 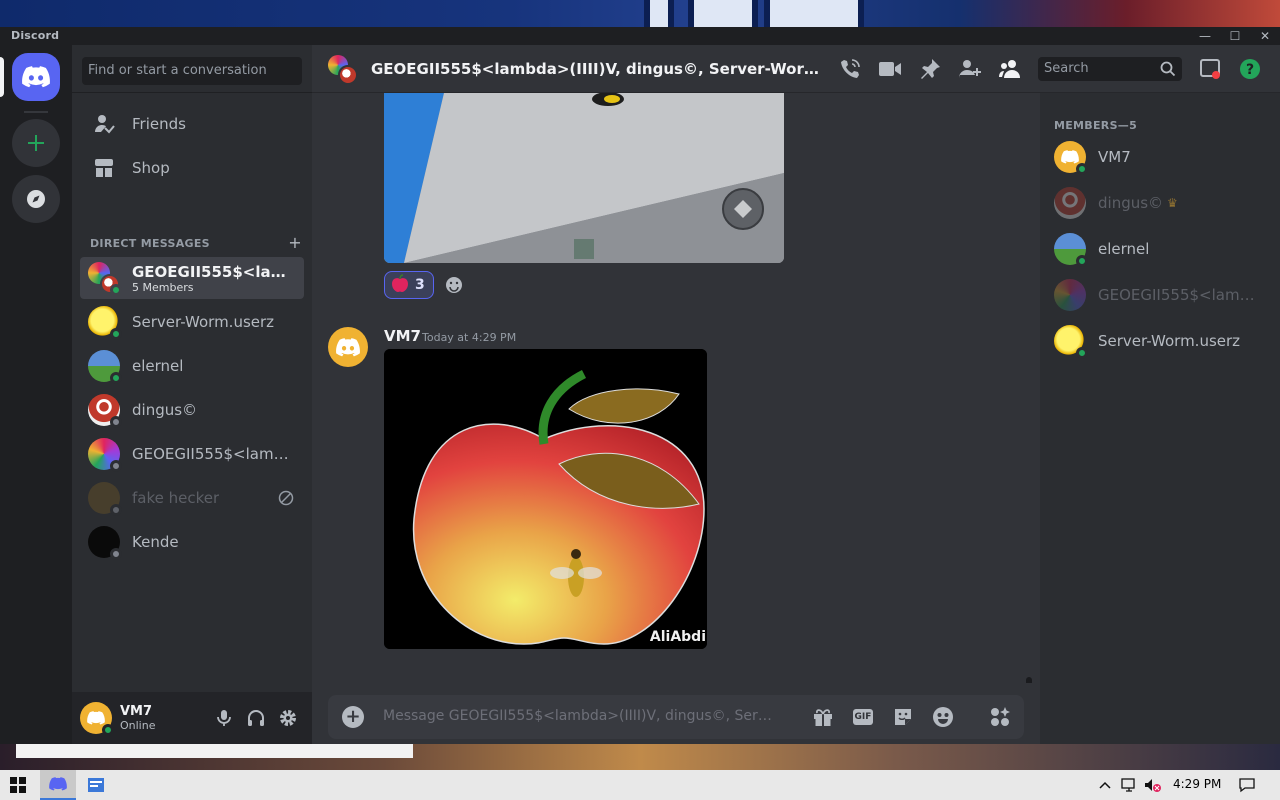 I want to click on inbox-icon, so click(x=1210, y=69).